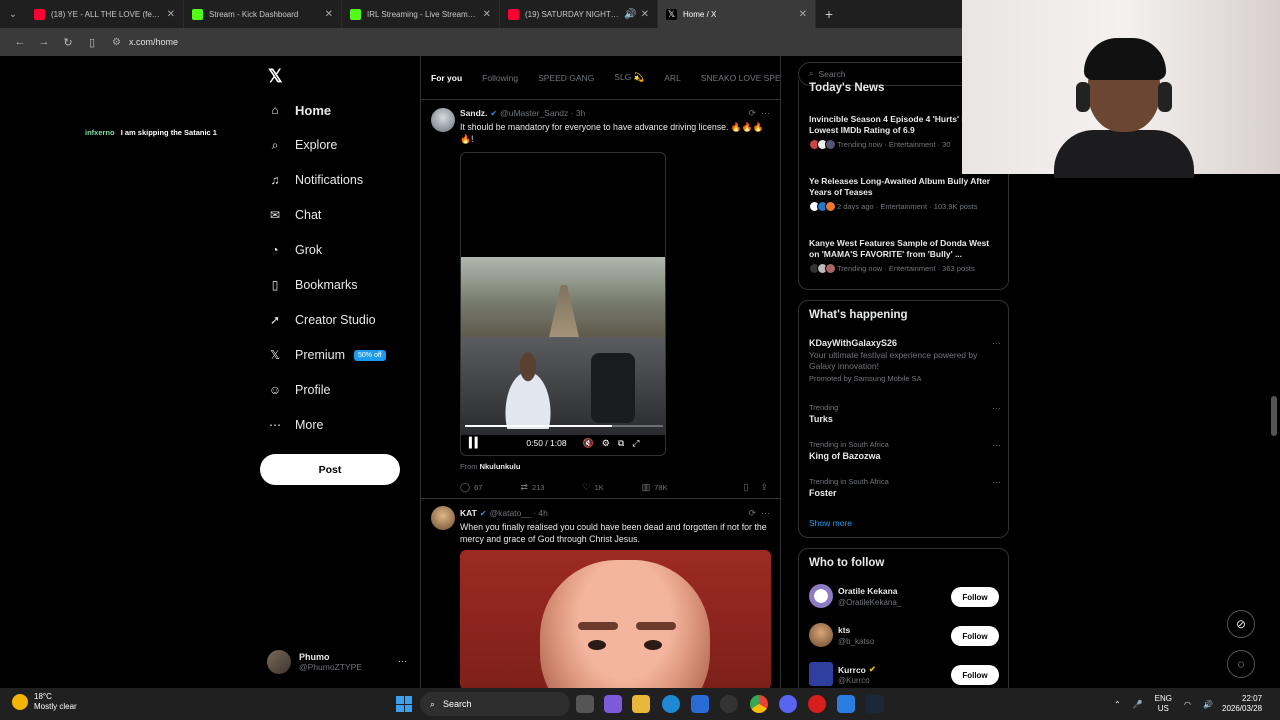 This screenshot has height=720, width=1280. What do you see at coordinates (446, 78) in the screenshot?
I see `tab-for-you: For you` at bounding box center [446, 78].